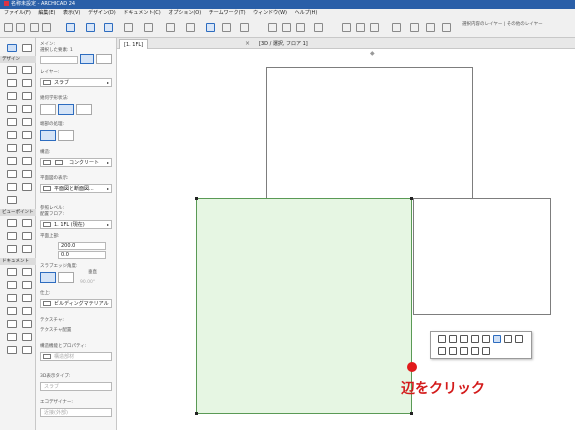 The image size is (575, 430). What do you see at coordinates (87, 59) in the screenshot?
I see `slab-settings-button` at bounding box center [87, 59].